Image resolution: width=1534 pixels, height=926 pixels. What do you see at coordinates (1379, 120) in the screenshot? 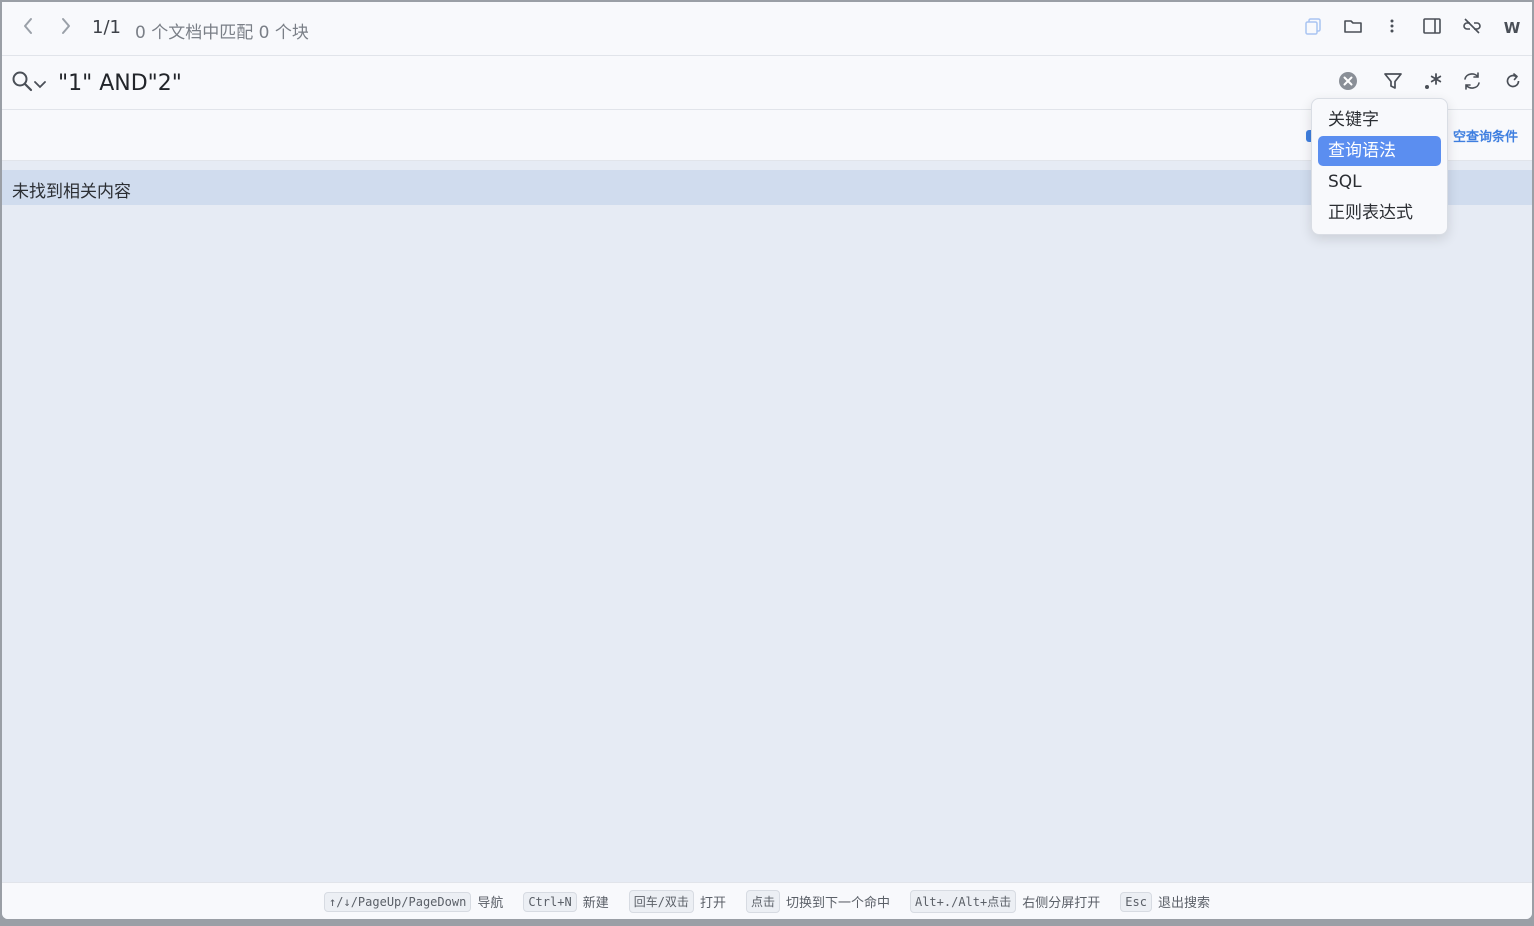
I see `menu-item-keyword: 关键字` at bounding box center [1379, 120].